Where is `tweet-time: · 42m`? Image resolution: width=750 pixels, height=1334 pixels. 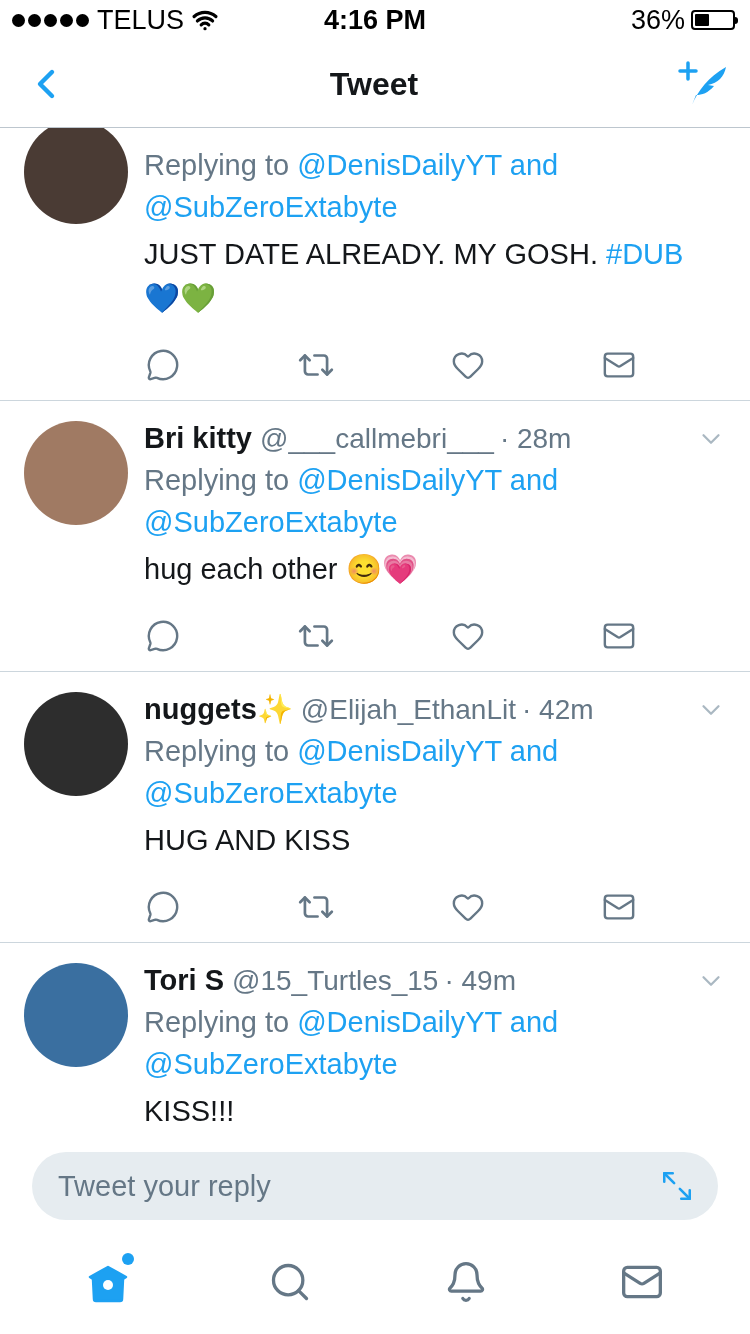 tweet-time: · 42m is located at coordinates (558, 710).